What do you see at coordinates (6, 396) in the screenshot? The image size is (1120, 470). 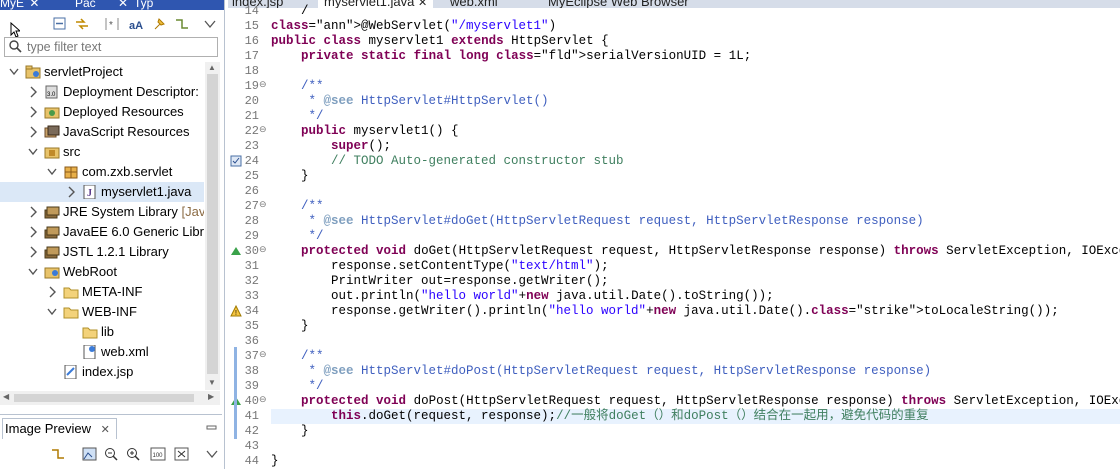 I see `scroll-left-arrow-icon: ◀` at bounding box center [6, 396].